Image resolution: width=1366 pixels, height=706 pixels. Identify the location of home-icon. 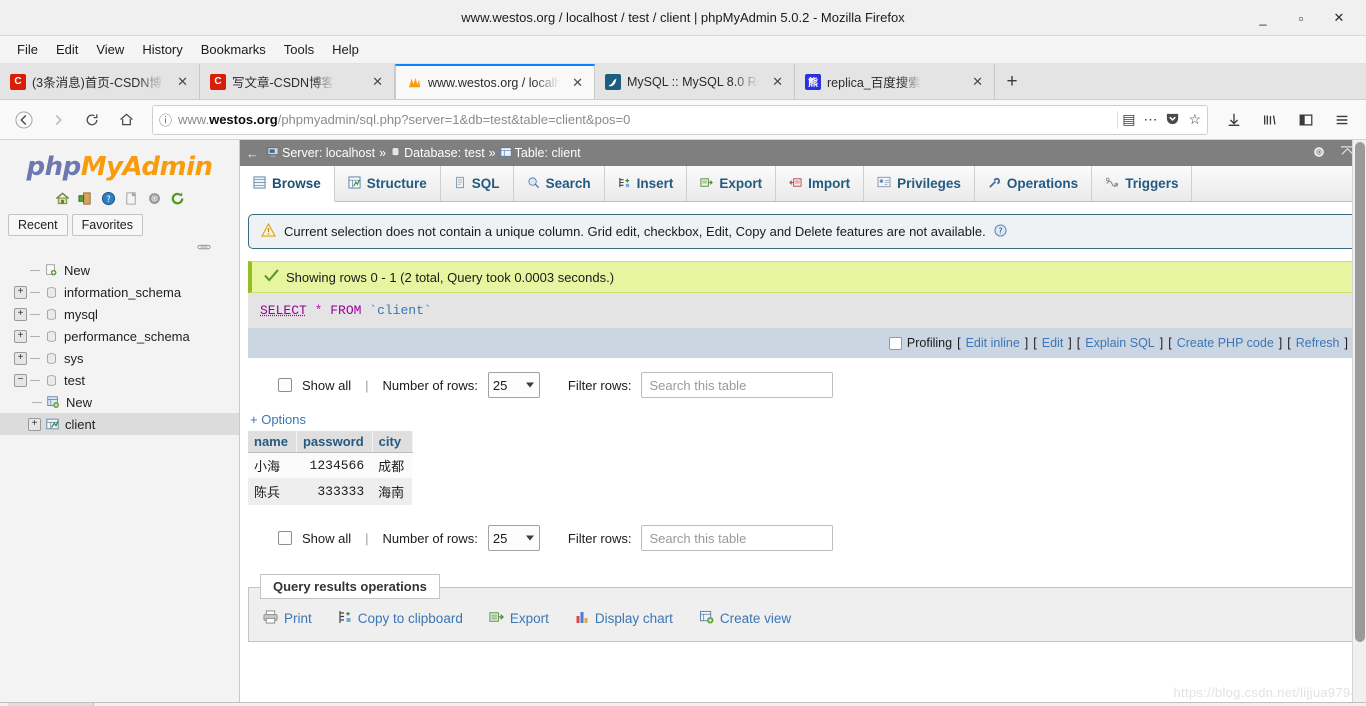
(62, 198).